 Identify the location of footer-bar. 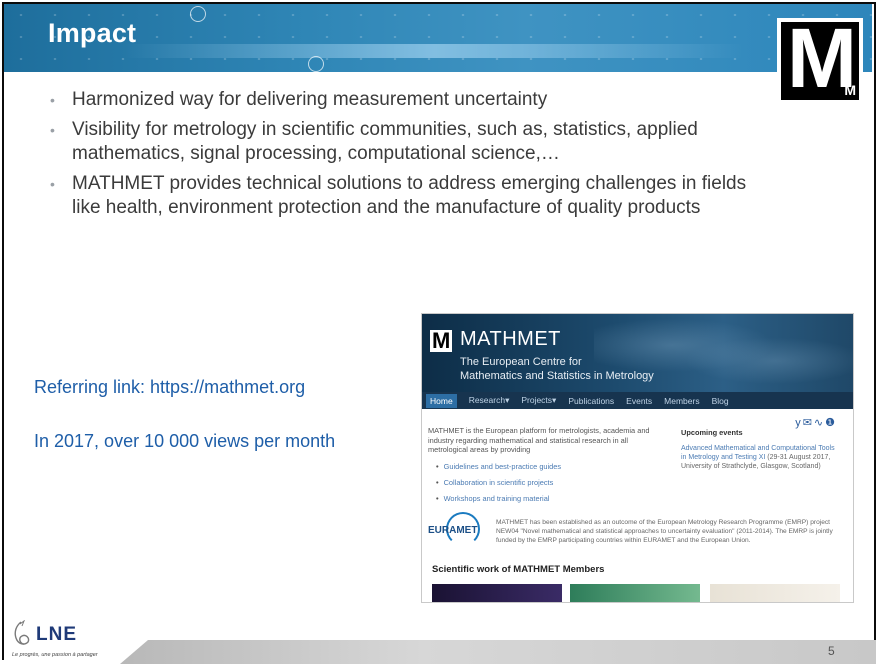
(498, 652).